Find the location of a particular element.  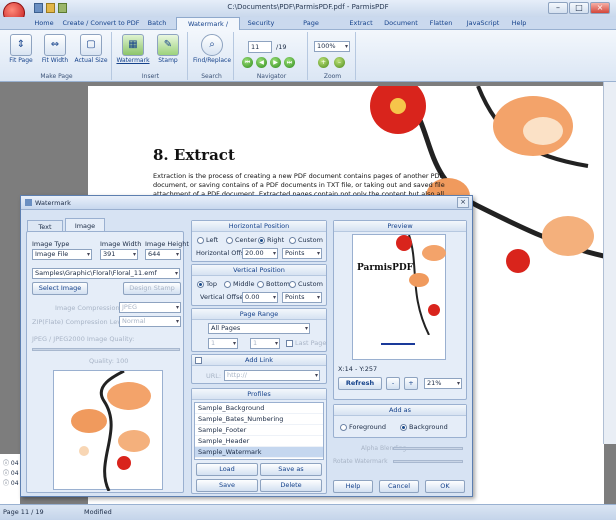

tab-watermark-stamp: Watermark / Stamp is located at coordinates (208, 29).